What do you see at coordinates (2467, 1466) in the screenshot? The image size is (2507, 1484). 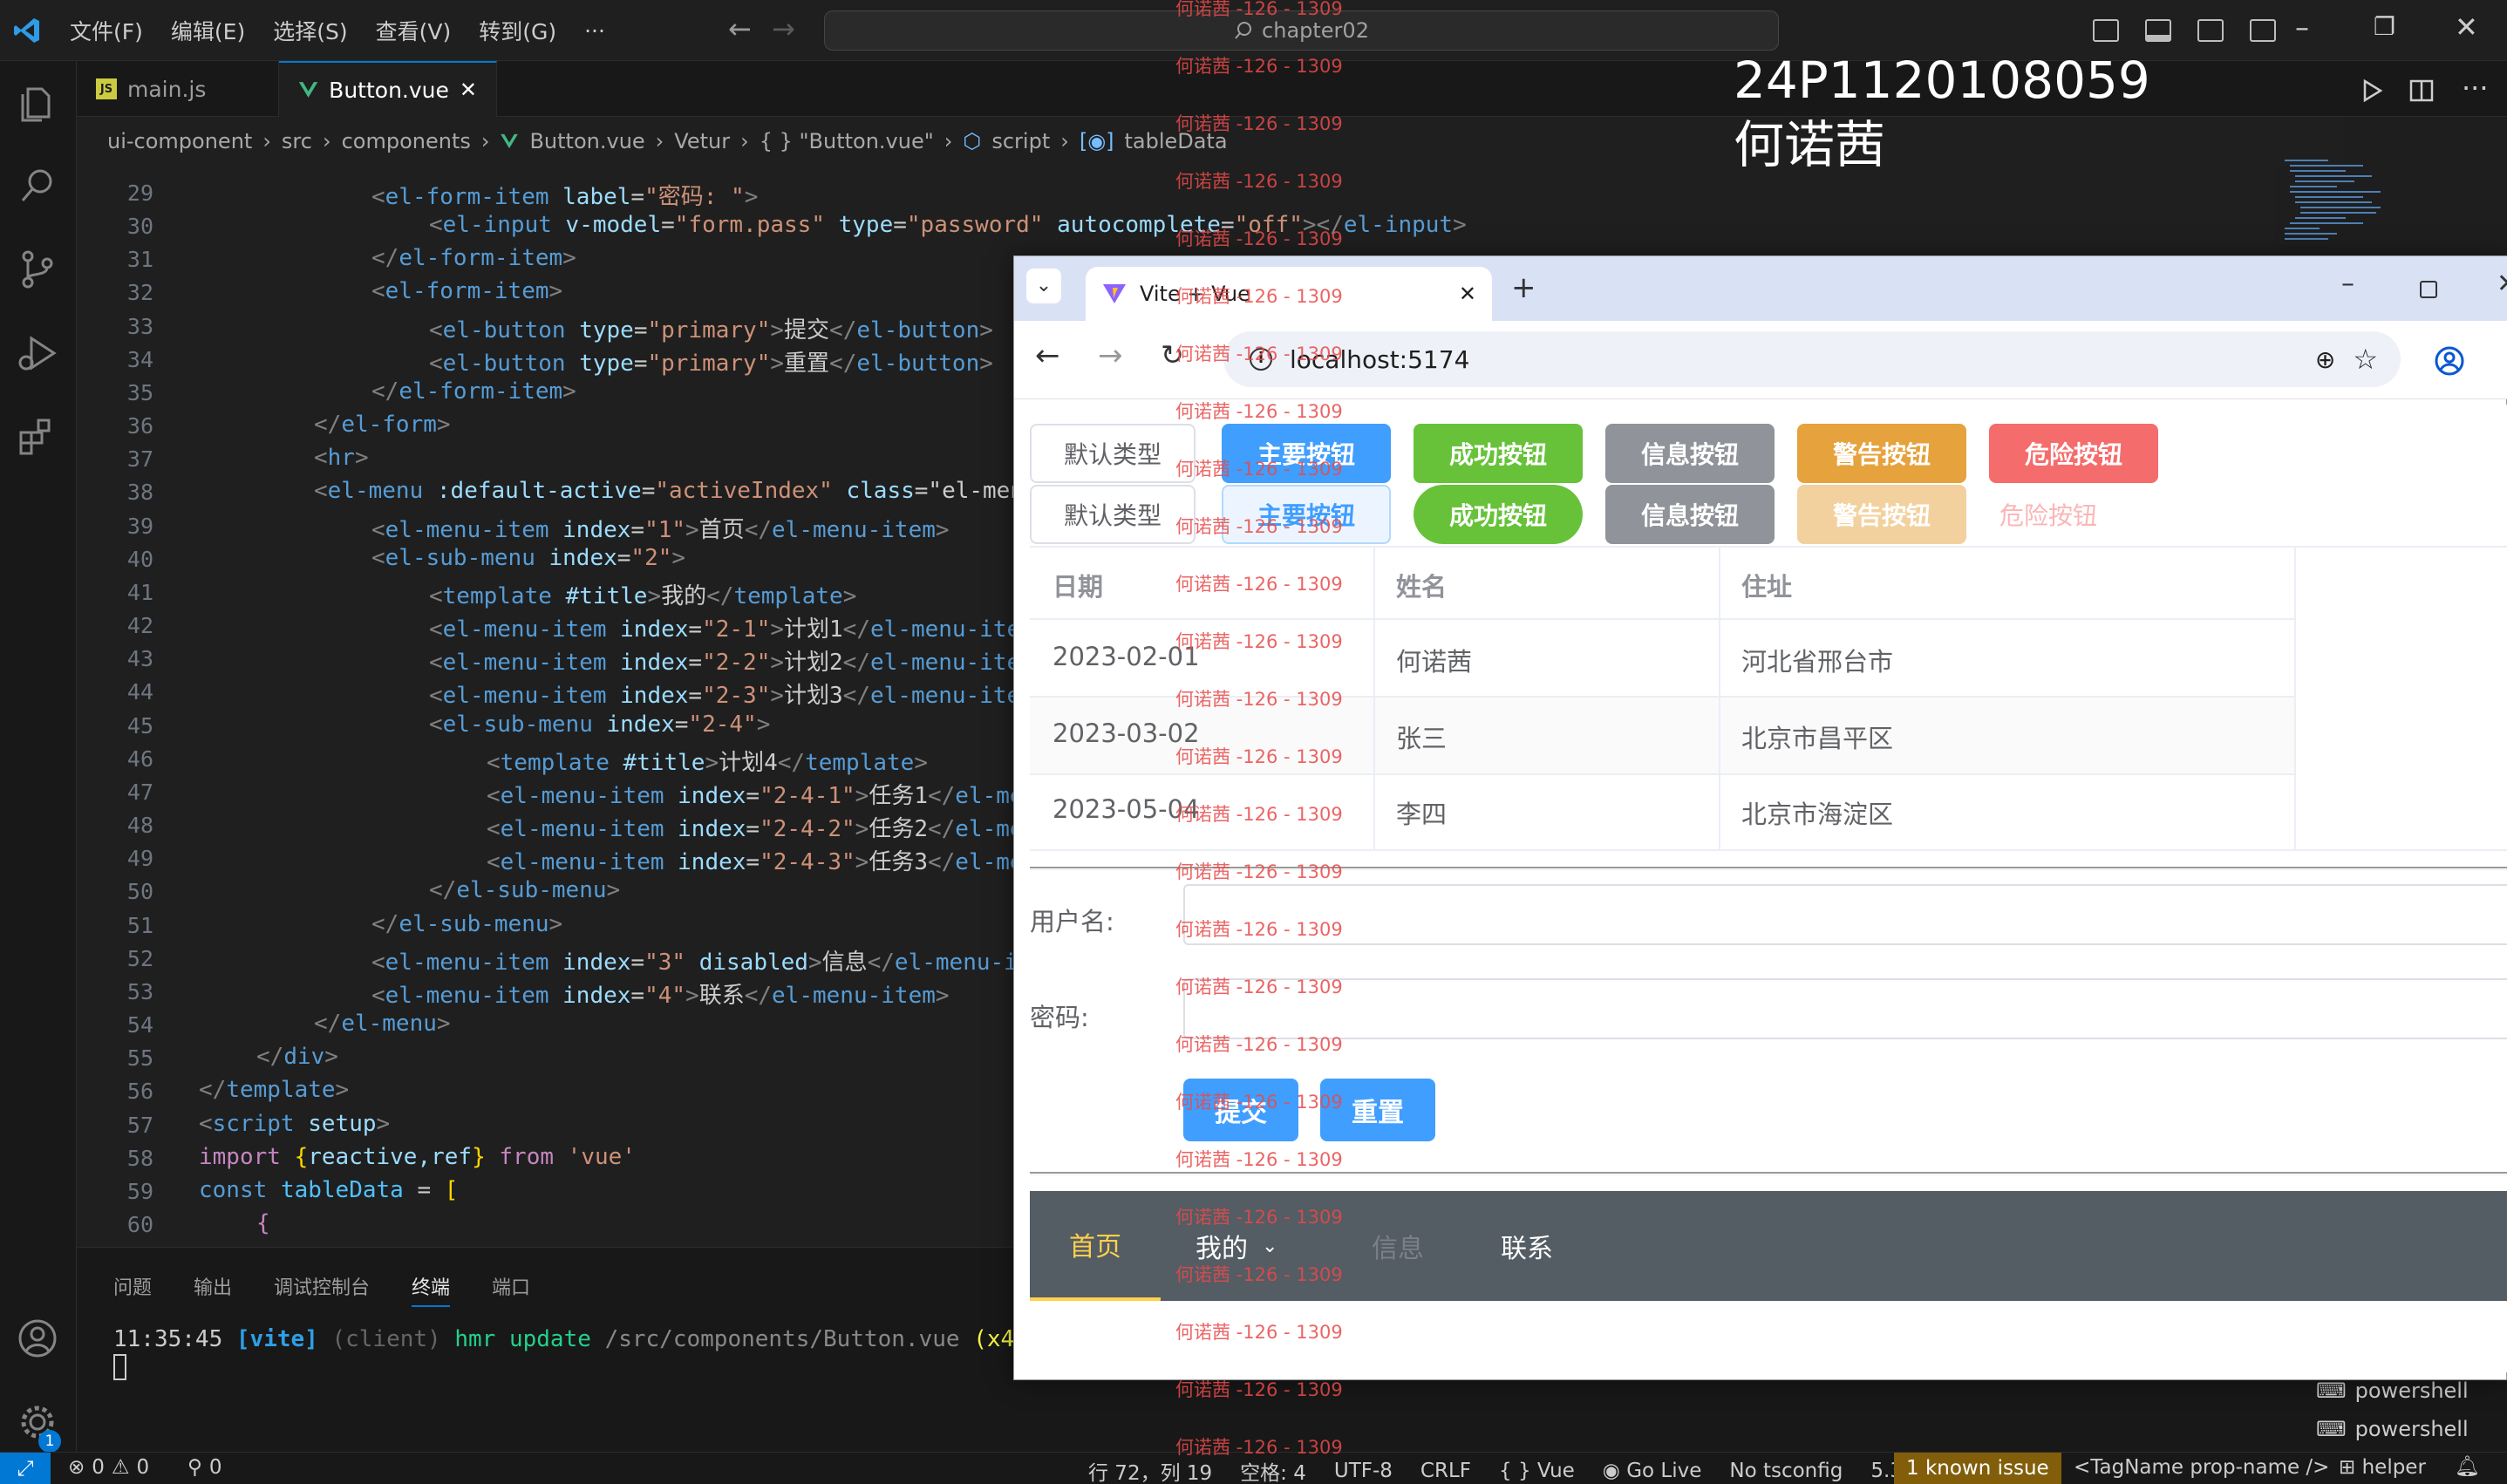 I see `notifications-bell-icon: 🔔︎` at bounding box center [2467, 1466].